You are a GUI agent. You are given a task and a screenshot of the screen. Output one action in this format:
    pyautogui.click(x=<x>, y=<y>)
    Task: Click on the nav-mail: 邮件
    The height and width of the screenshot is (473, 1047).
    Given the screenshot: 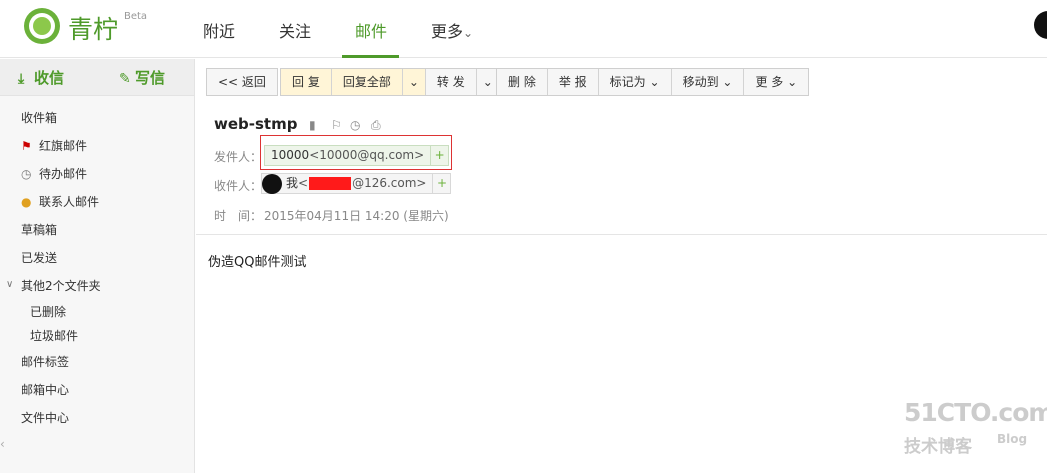 What is the action you would take?
    pyautogui.click(x=371, y=30)
    